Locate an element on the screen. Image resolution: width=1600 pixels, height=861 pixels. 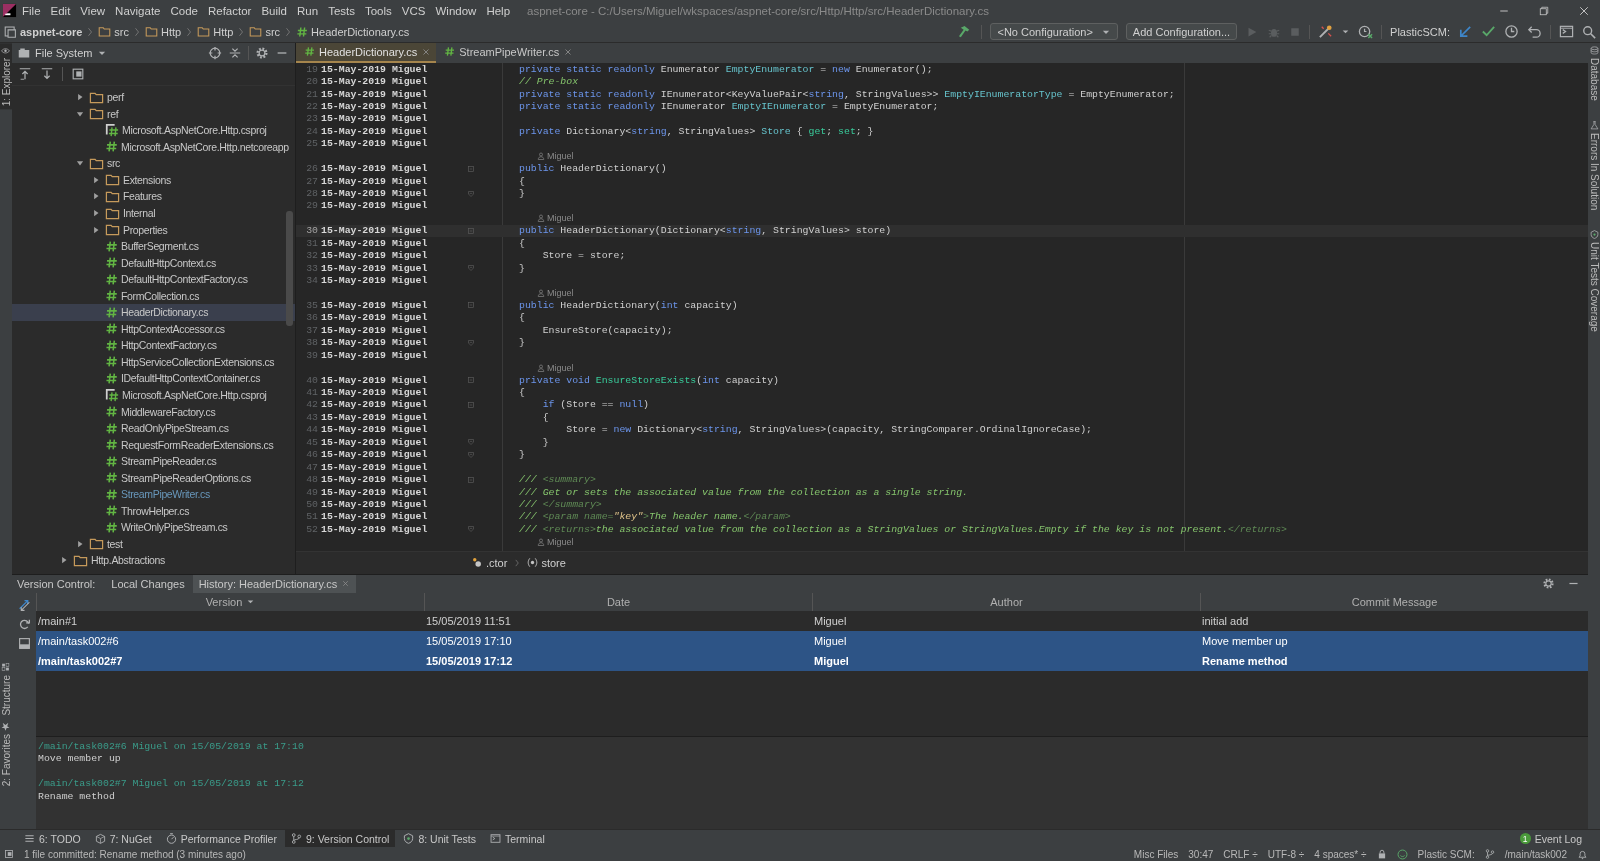
tree-item: DefaultHttpContextFactory.cs is located at coordinates (153, 279).